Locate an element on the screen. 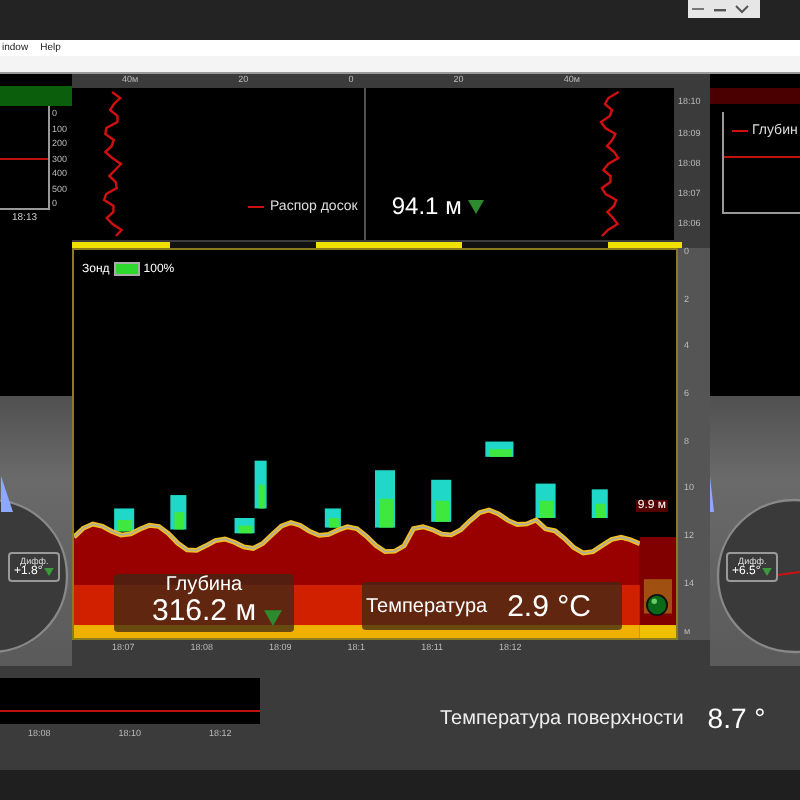  spread-value: 94.1 м is located at coordinates (426, 206).